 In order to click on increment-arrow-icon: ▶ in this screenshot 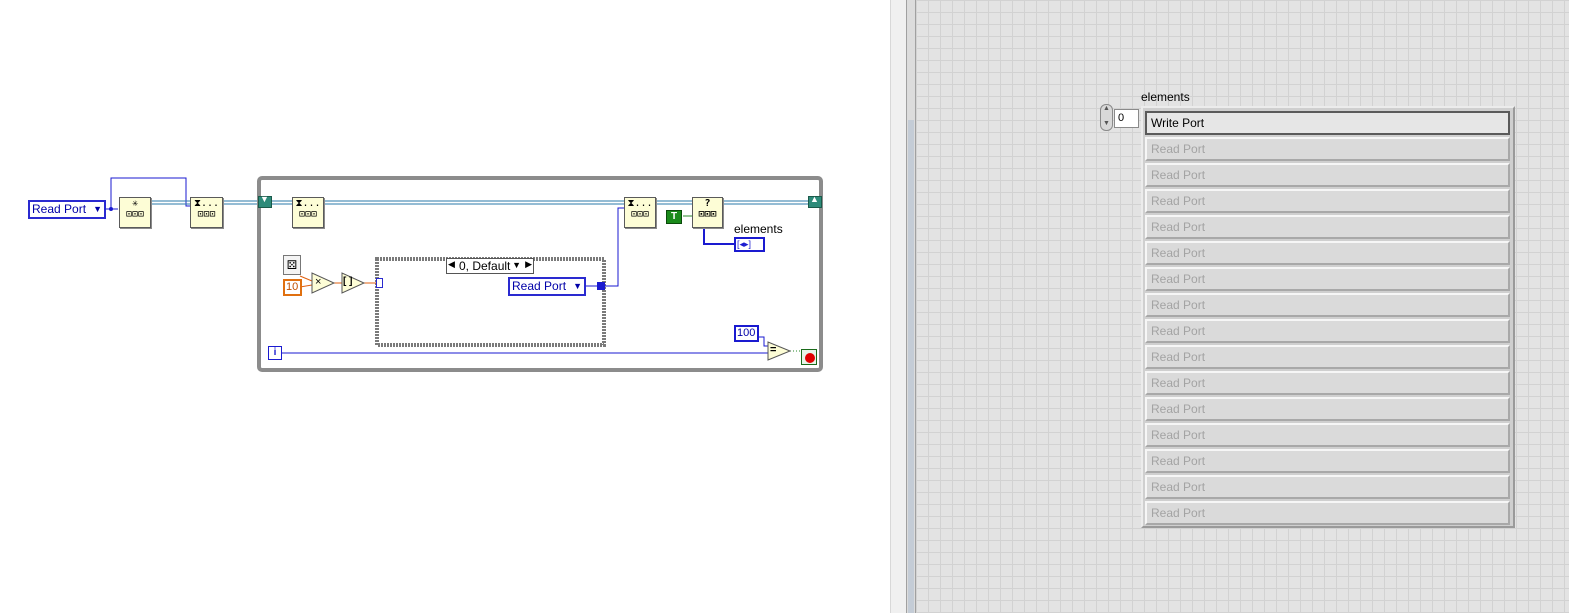, I will do `click(528, 264)`.